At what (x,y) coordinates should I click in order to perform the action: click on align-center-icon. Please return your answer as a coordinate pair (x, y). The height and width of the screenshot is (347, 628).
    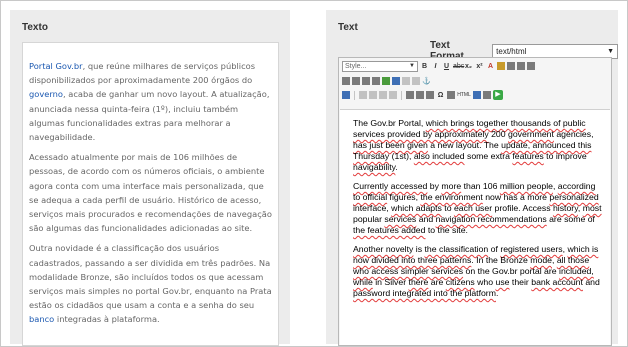
    Looking at the image, I should click on (521, 66).